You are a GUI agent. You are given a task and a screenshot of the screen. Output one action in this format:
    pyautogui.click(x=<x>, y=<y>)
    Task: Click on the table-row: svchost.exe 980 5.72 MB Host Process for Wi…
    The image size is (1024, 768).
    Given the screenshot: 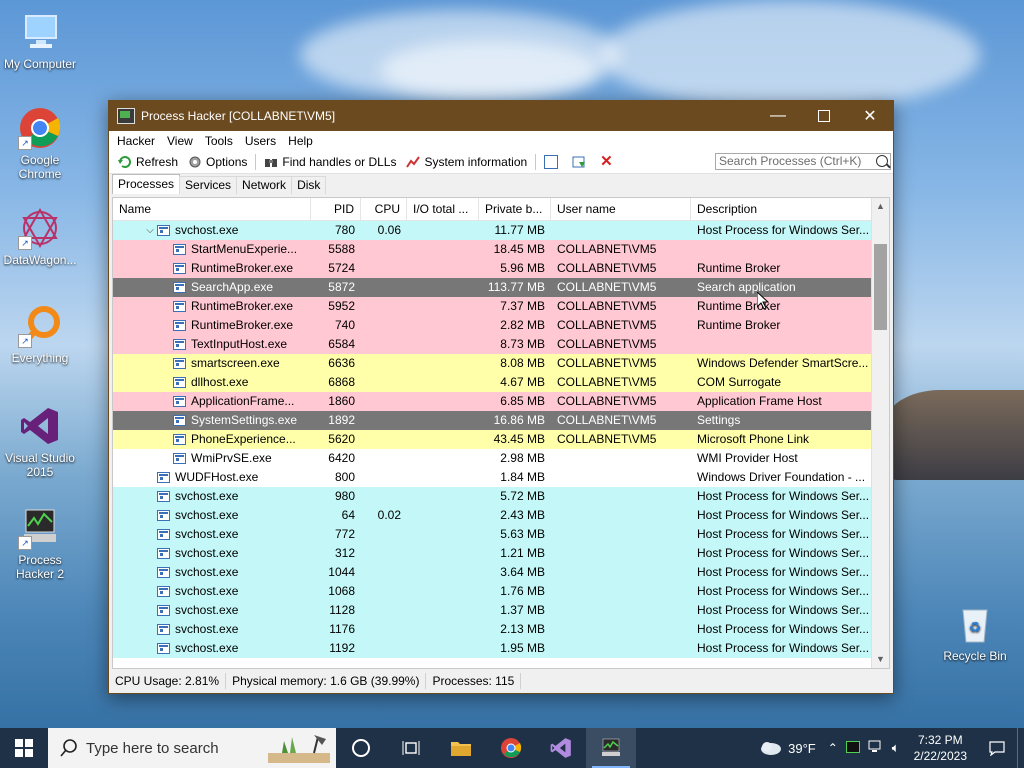 What is the action you would take?
    pyautogui.click(x=501, y=496)
    